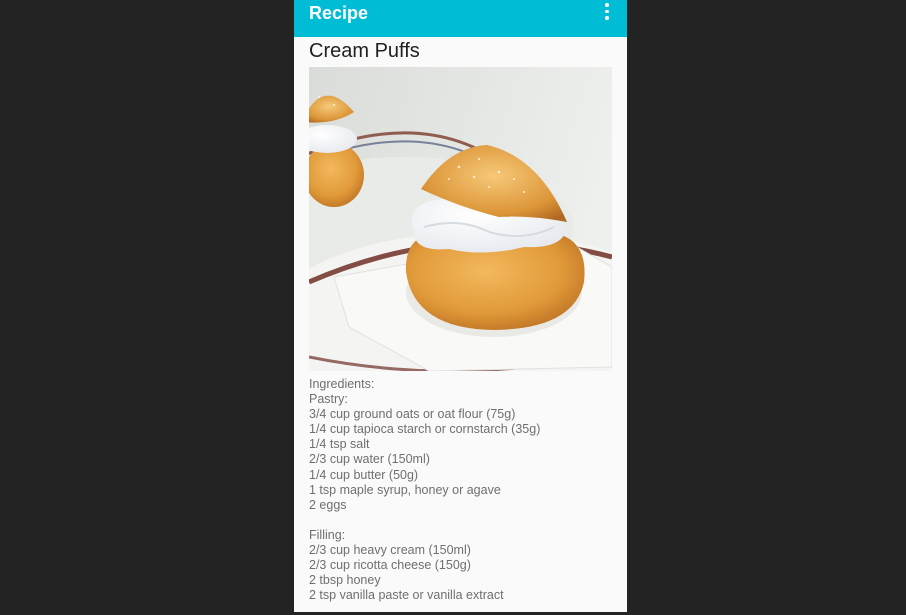 The width and height of the screenshot is (906, 615). Describe the element at coordinates (390, 550) in the screenshot. I see `list-item: 2/3 cup heavy cream (150ml)` at that location.